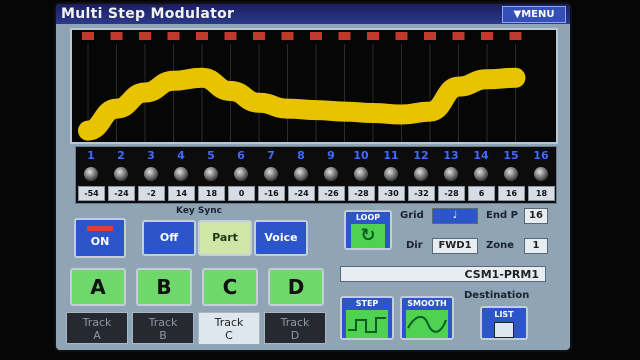 The height and width of the screenshot is (360, 640). I want to click on key-sync-label: Key Sync, so click(199, 211).